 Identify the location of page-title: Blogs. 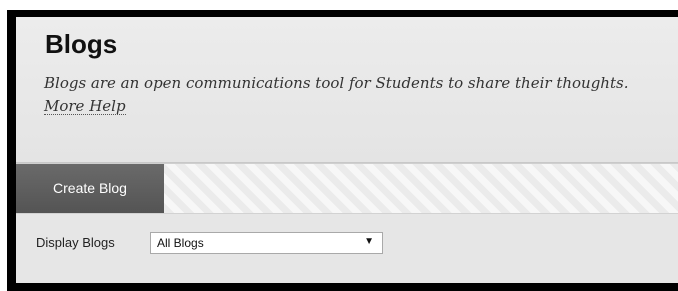
(81, 44).